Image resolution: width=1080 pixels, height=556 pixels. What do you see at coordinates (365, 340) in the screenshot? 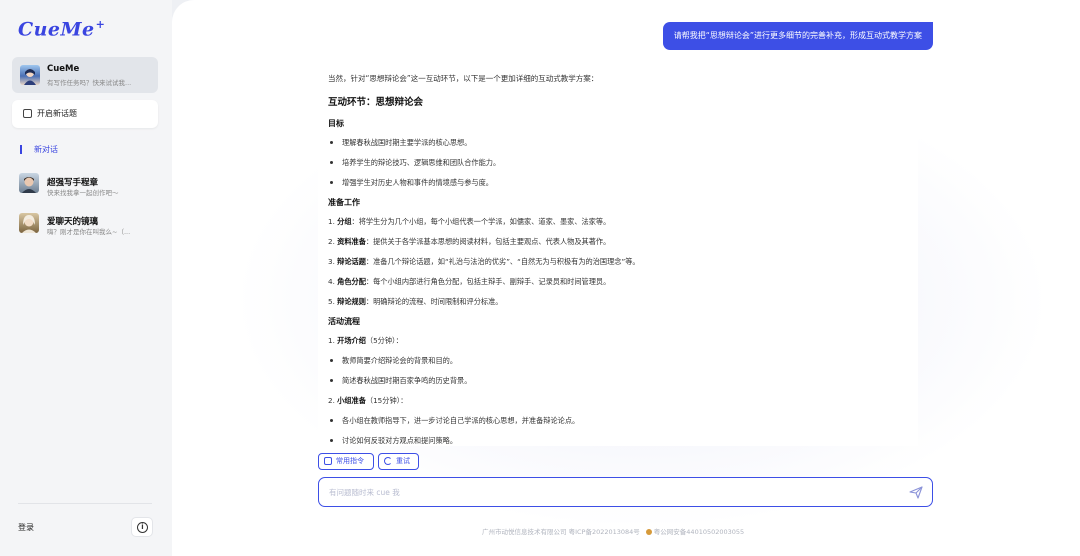
I see `list-item: 1. 开场介绍（5分钟）：` at bounding box center [365, 340].